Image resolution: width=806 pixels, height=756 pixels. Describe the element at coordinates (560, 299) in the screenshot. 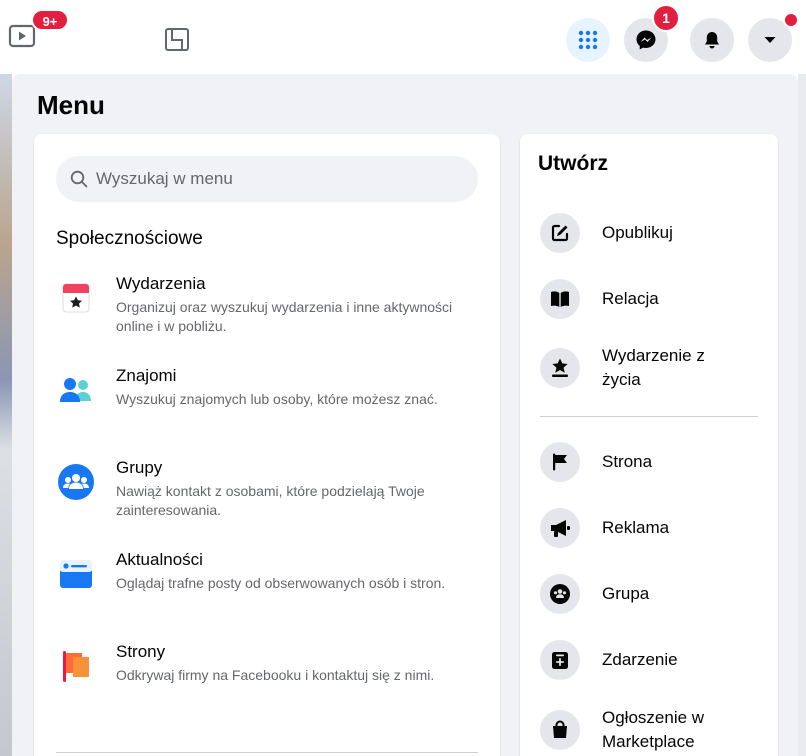

I see `book-icon` at that location.